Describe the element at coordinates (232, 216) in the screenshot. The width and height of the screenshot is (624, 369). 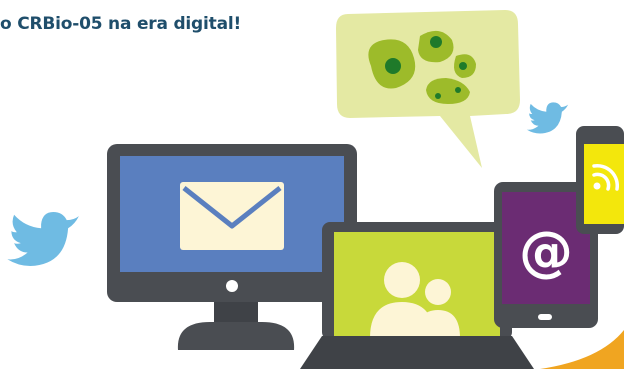
I see `envelope-icon` at that location.